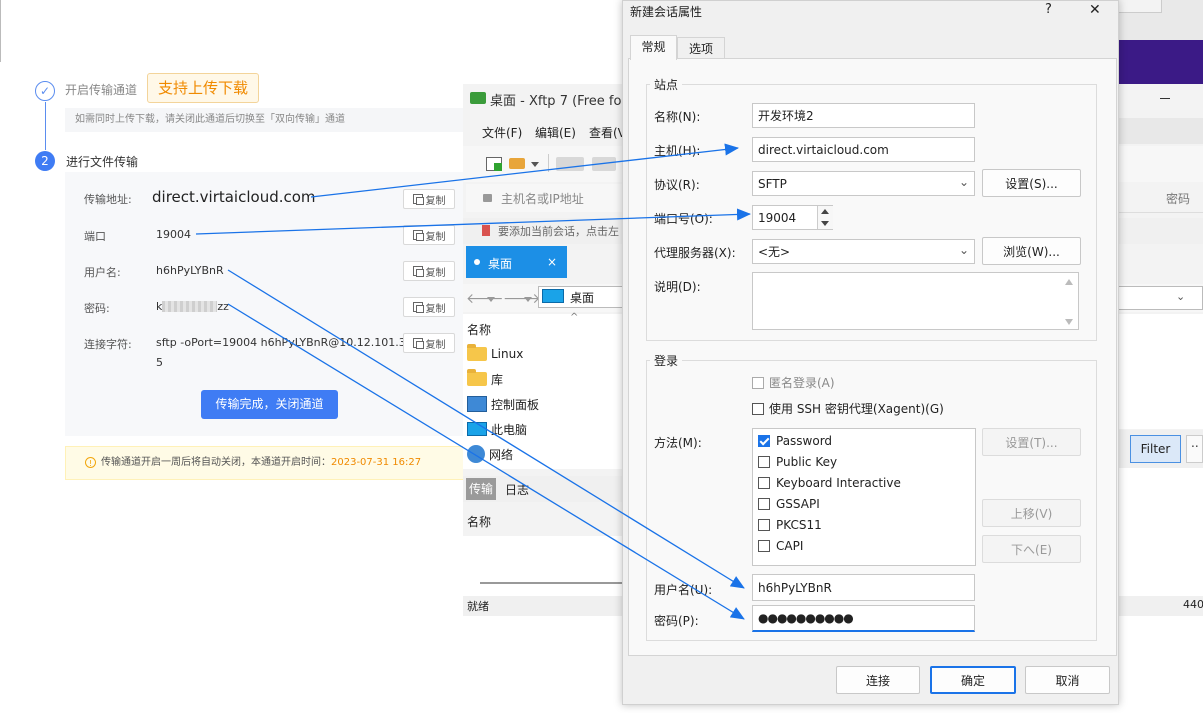 The image size is (1203, 713). What do you see at coordinates (653, 47) in the screenshot?
I see `tab-general: 常规` at bounding box center [653, 47].